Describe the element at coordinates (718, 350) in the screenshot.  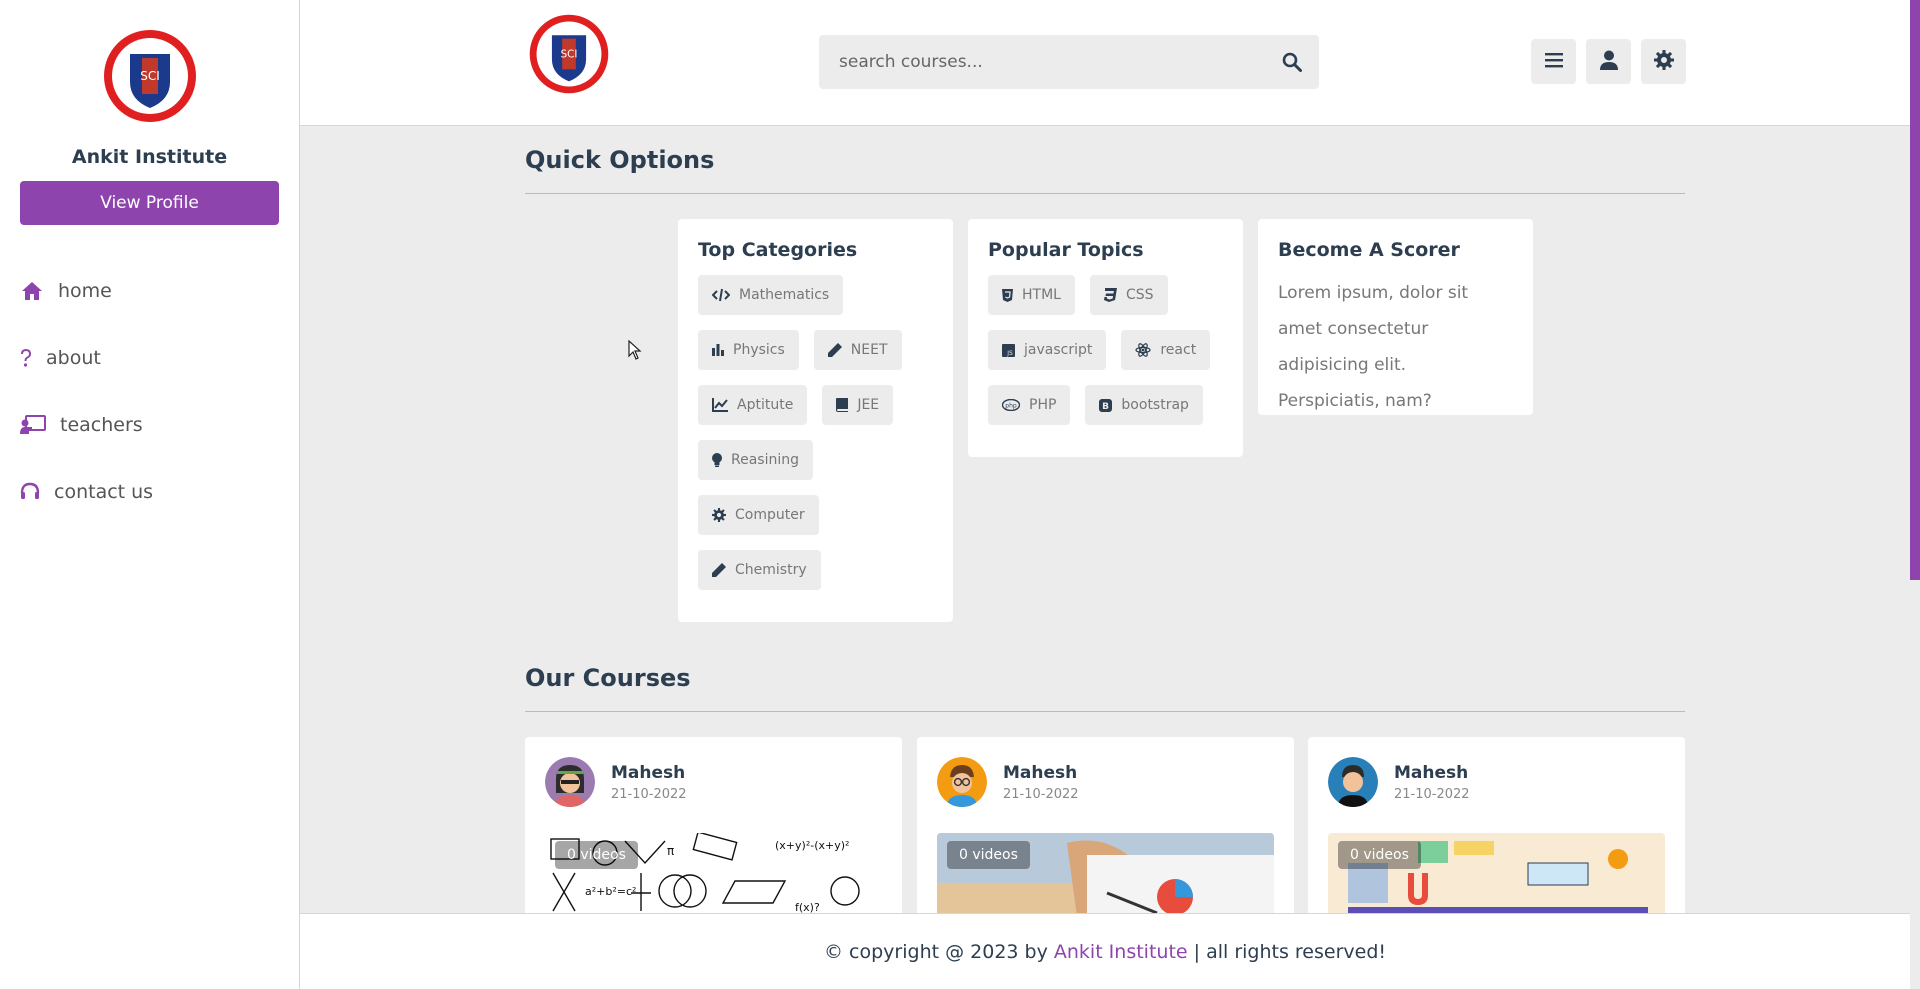
I see `chart-bar-icon` at that location.